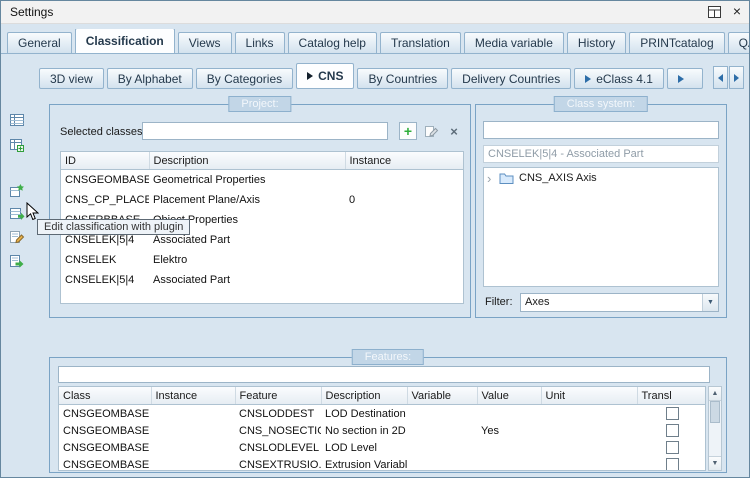 The image size is (750, 478). What do you see at coordinates (262, 161) in the screenshot?
I see `project-table-header-row: ID Description Instance` at bounding box center [262, 161].